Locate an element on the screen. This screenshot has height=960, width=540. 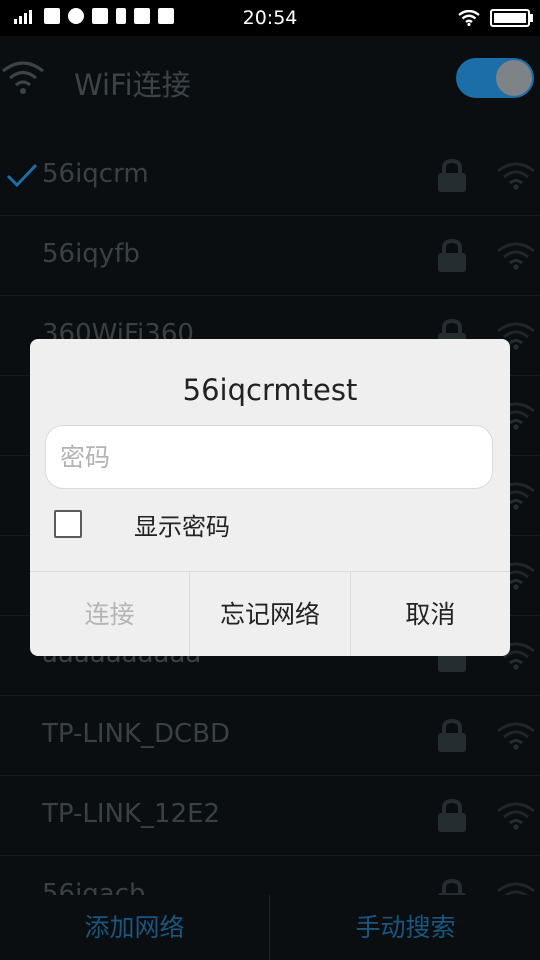
show-password-checkbox is located at coordinates (68, 524).